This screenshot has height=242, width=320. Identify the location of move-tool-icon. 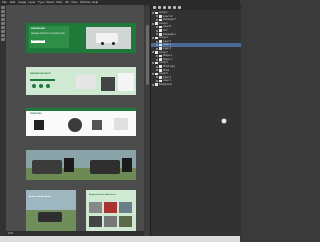
(3, 7).